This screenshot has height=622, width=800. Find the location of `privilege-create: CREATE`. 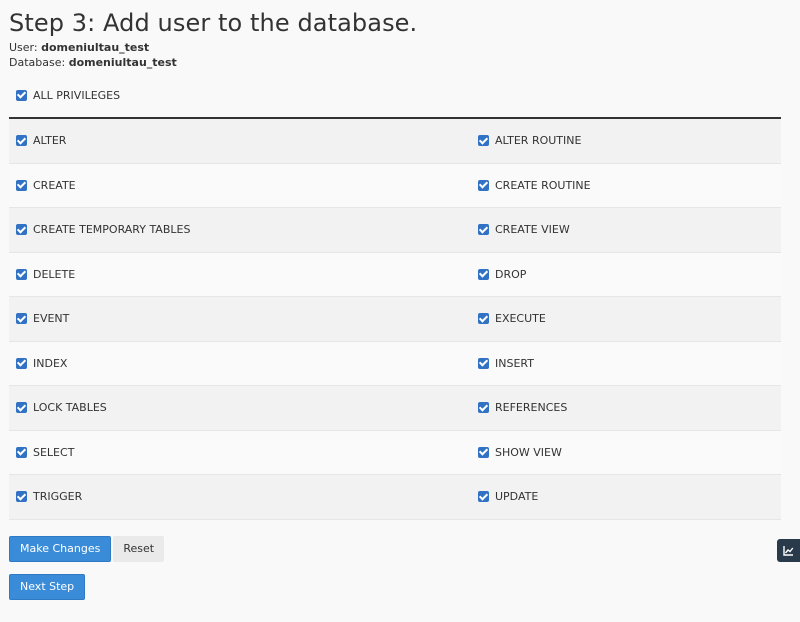

privilege-create: CREATE is located at coordinates (240, 185).